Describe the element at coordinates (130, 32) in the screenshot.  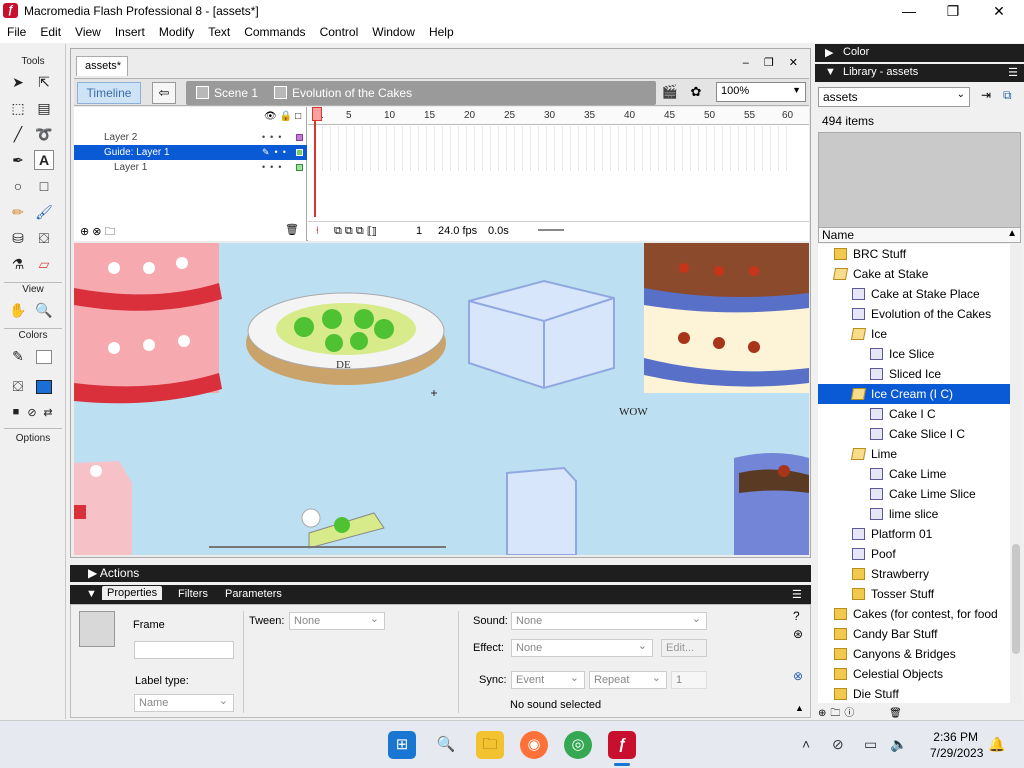
I see `menu-insert: Insert` at that location.